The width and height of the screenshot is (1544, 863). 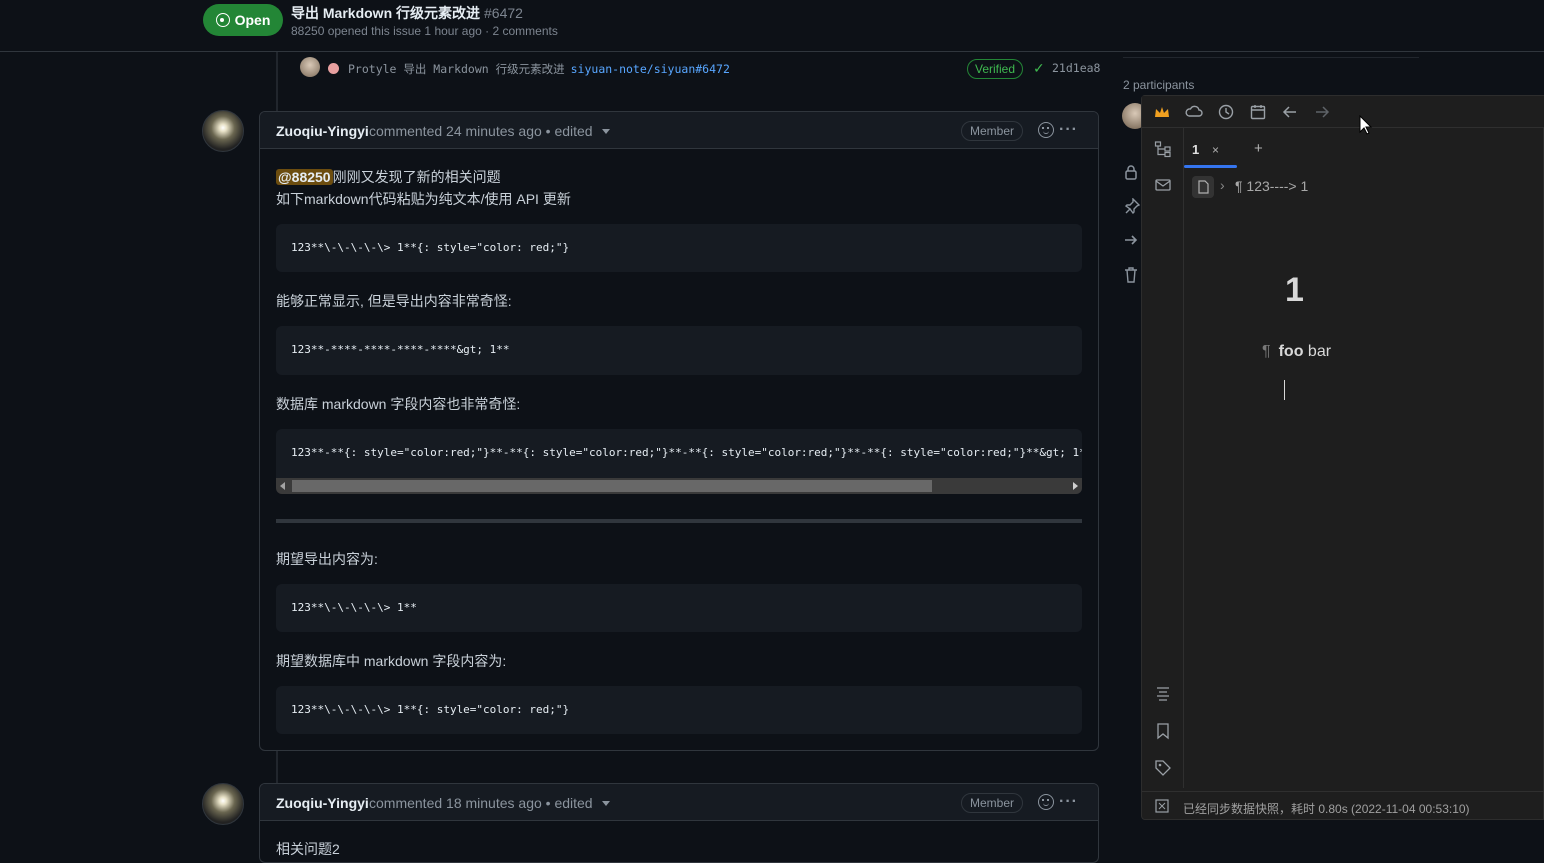 I want to click on document-icon, so click(x=1203, y=187).